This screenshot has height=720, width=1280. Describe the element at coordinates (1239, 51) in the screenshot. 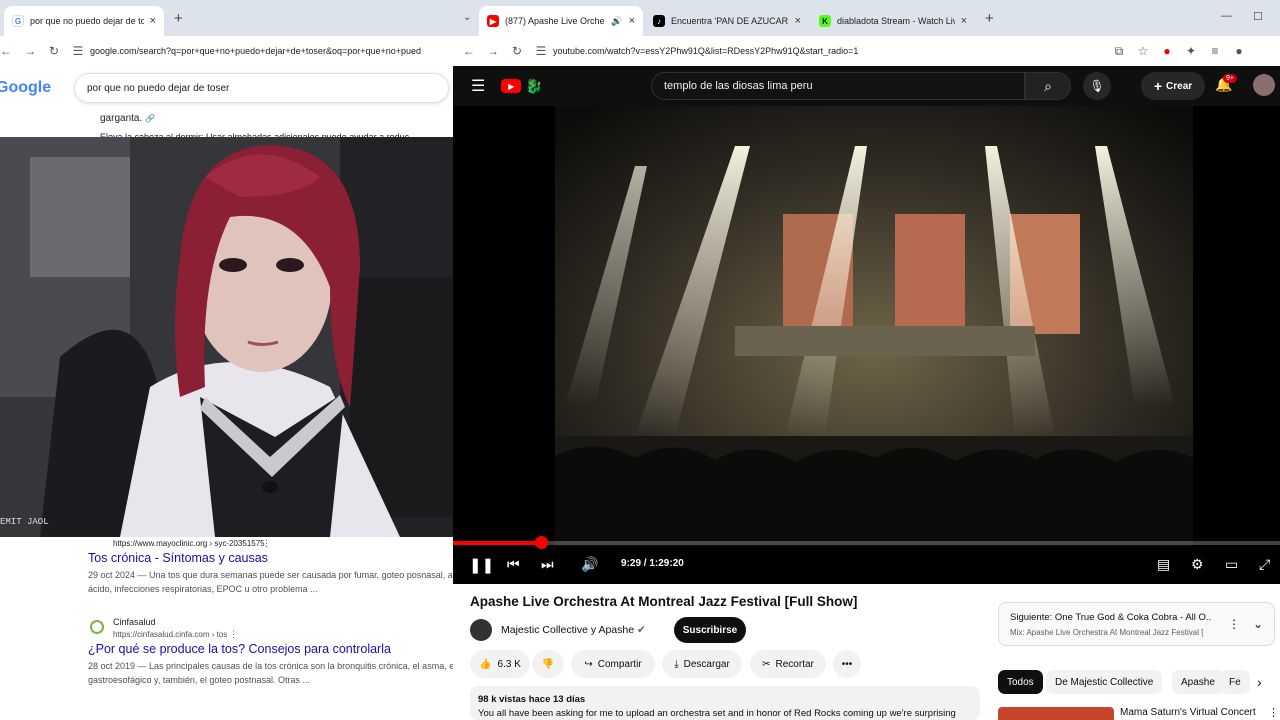

I see `profile-icon: ●` at that location.